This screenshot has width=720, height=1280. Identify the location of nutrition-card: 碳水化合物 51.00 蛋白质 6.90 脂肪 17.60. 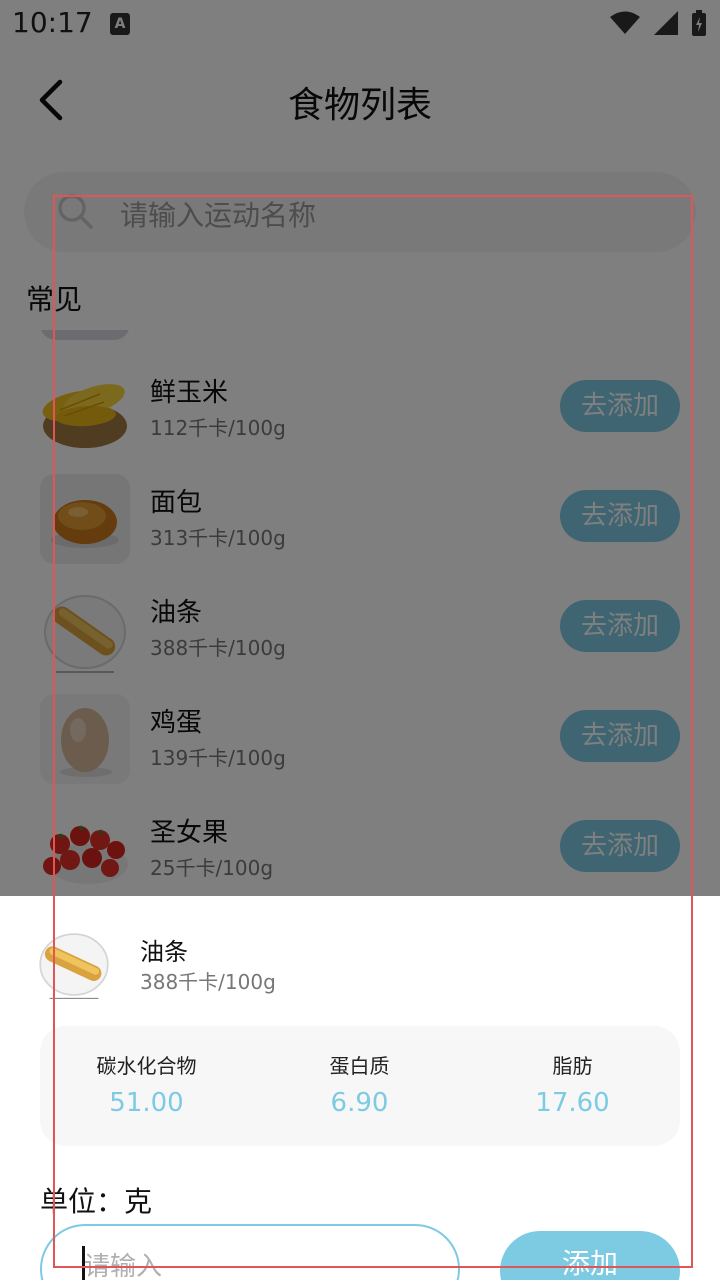
(360, 1086).